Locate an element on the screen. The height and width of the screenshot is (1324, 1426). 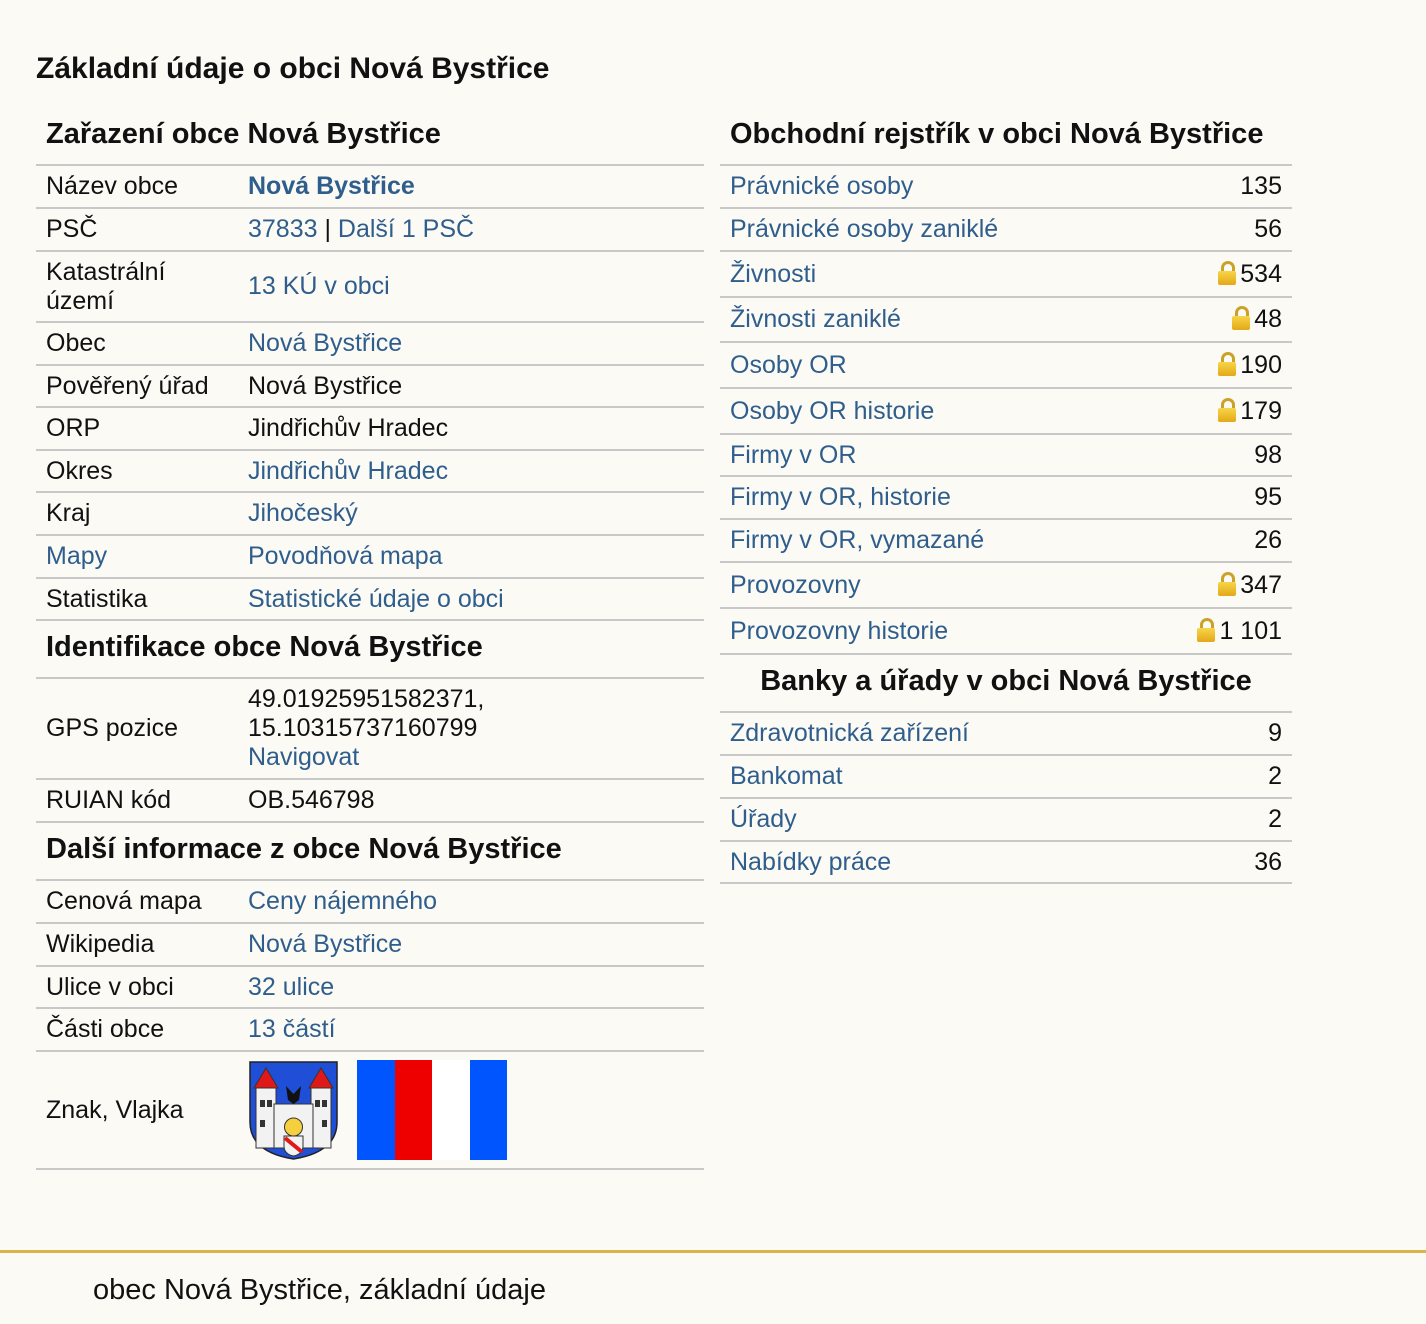
table-row: Znak, Vlajka is located at coordinates (370, 1110).